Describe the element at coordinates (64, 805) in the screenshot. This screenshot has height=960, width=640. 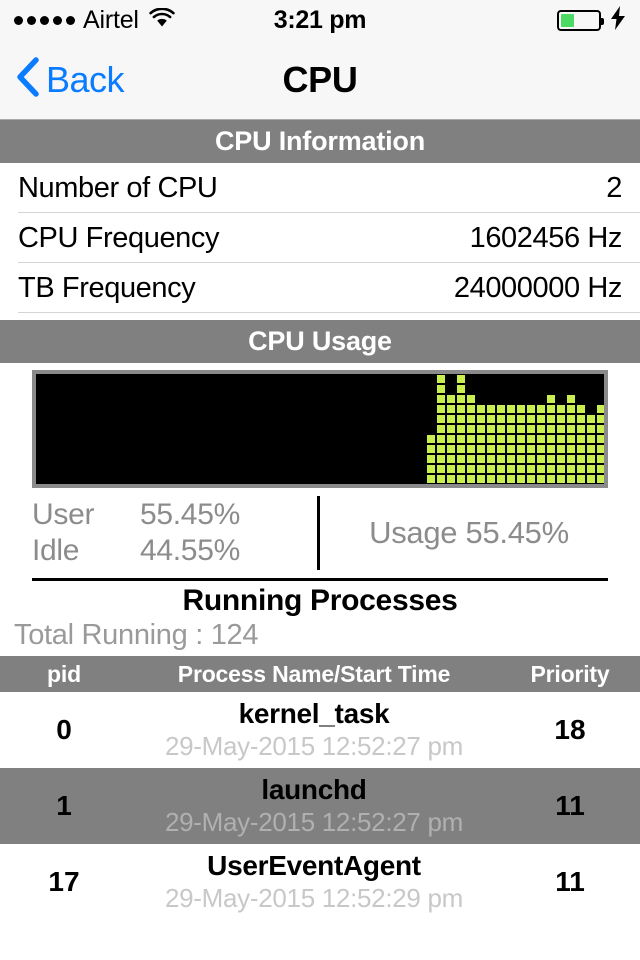
I see `process-pid: 1` at that location.